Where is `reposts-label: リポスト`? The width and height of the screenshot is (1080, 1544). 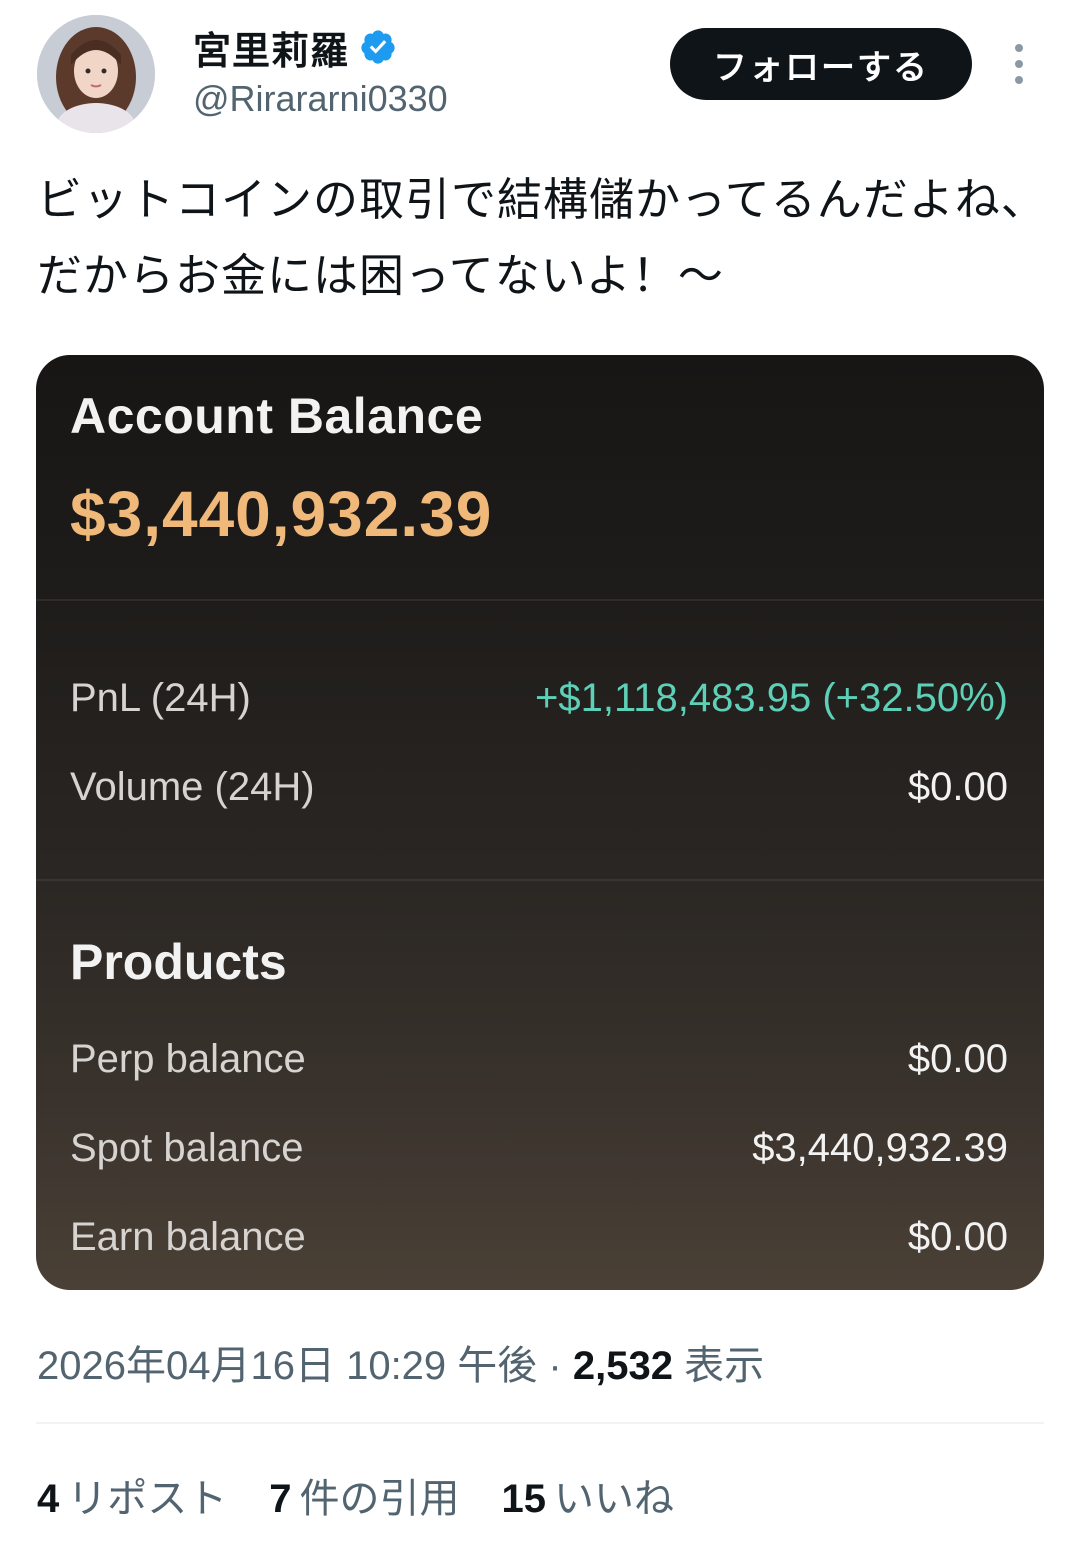 reposts-label: リポスト is located at coordinates (147, 1499).